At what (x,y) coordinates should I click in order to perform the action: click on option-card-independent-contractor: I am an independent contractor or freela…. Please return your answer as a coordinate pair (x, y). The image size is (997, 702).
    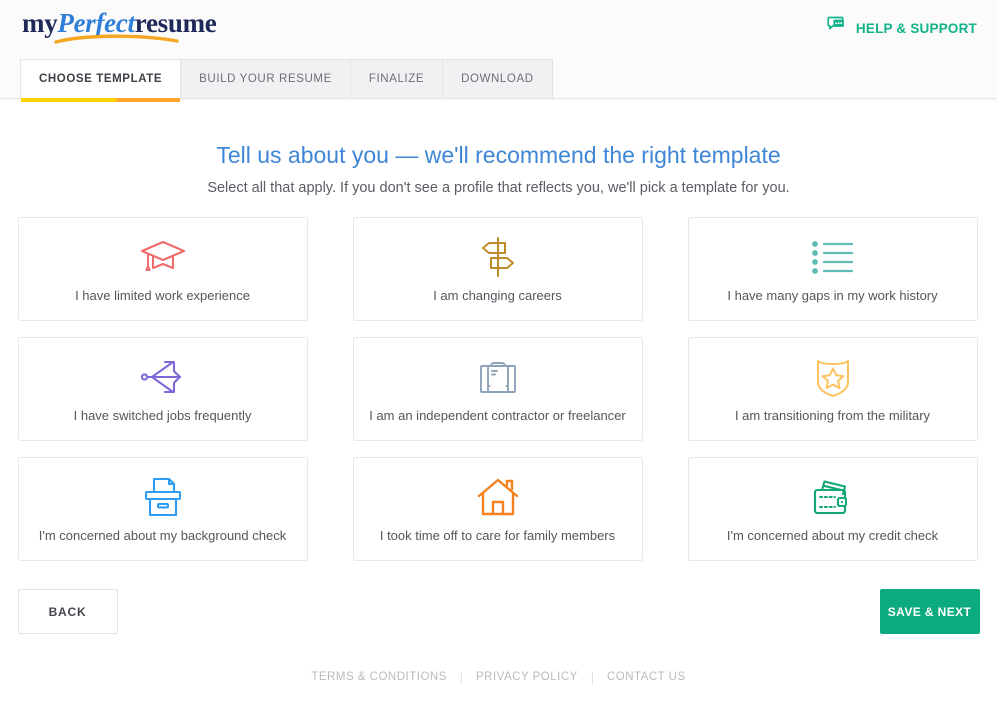
    Looking at the image, I should click on (497, 389).